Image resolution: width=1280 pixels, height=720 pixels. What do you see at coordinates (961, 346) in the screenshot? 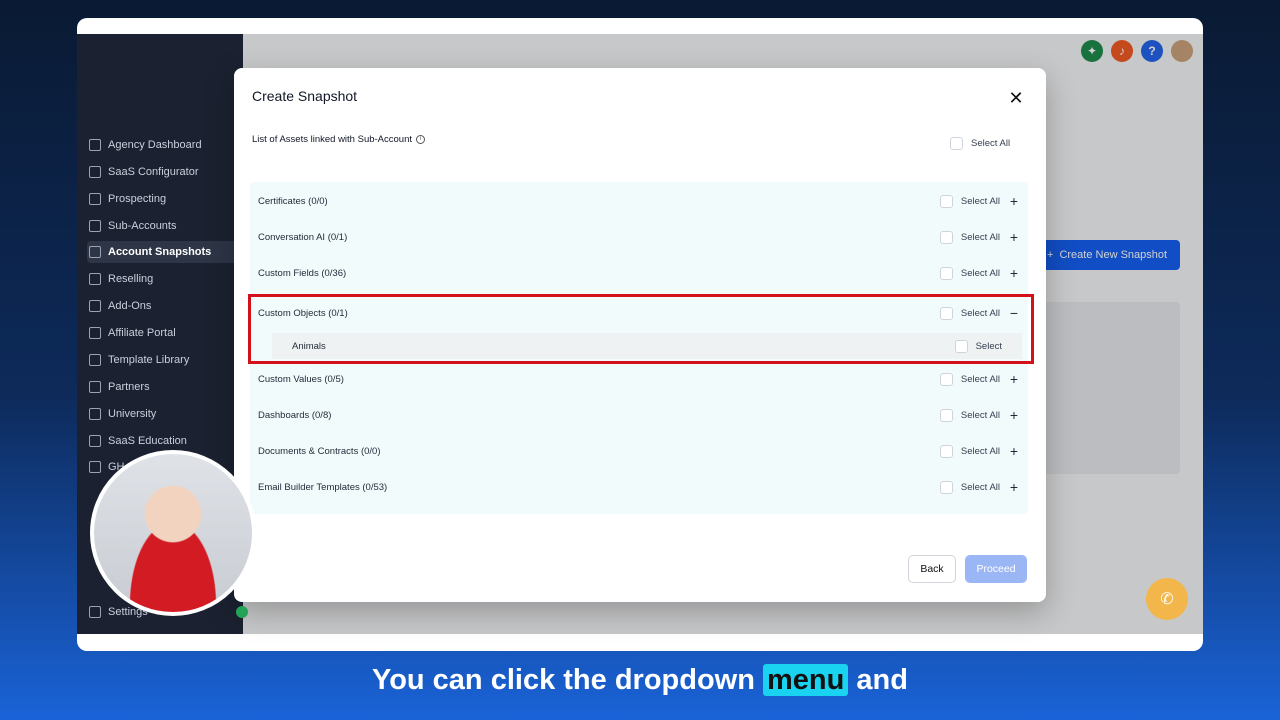
I see `select-checkbox` at bounding box center [961, 346].